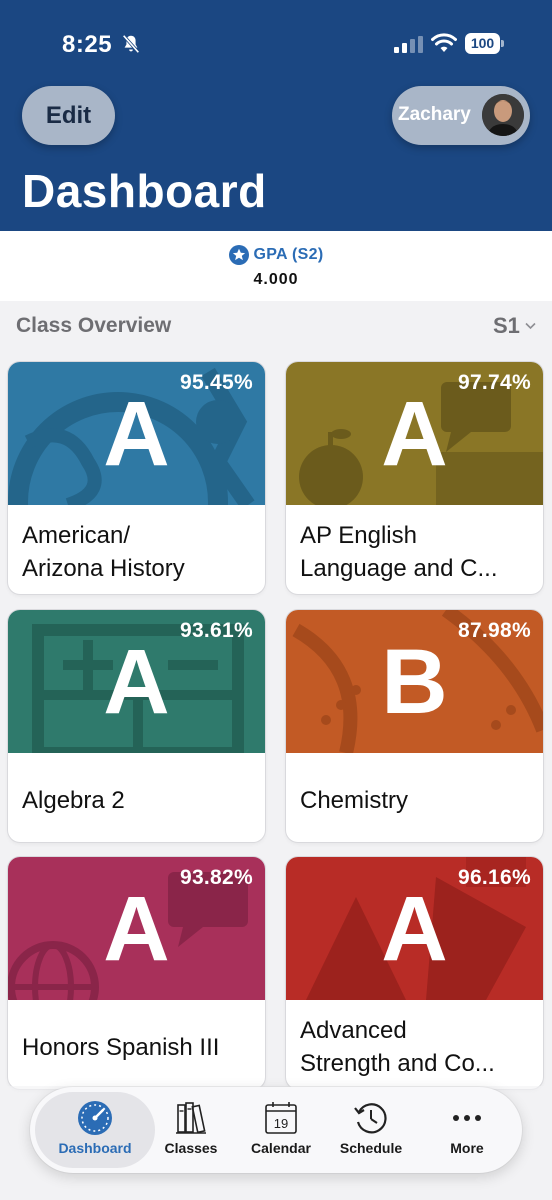 Image resolution: width=552 pixels, height=1200 pixels. What do you see at coordinates (144, 191) in the screenshot?
I see `page-title: Dashboard` at bounding box center [144, 191].